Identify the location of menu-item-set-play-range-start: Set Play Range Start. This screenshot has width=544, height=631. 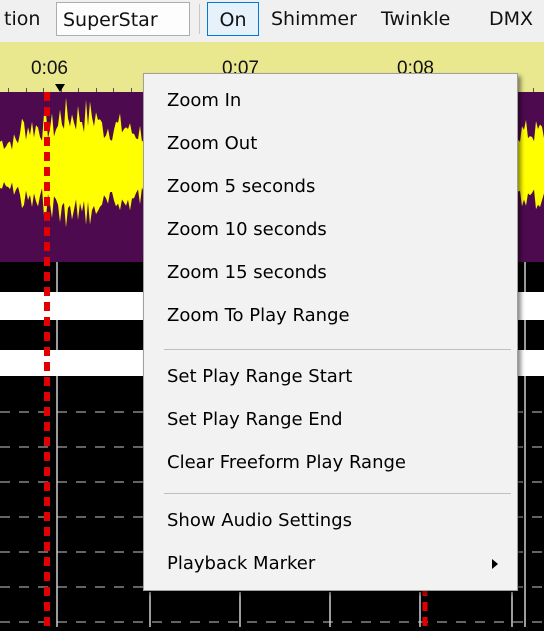
(330, 376).